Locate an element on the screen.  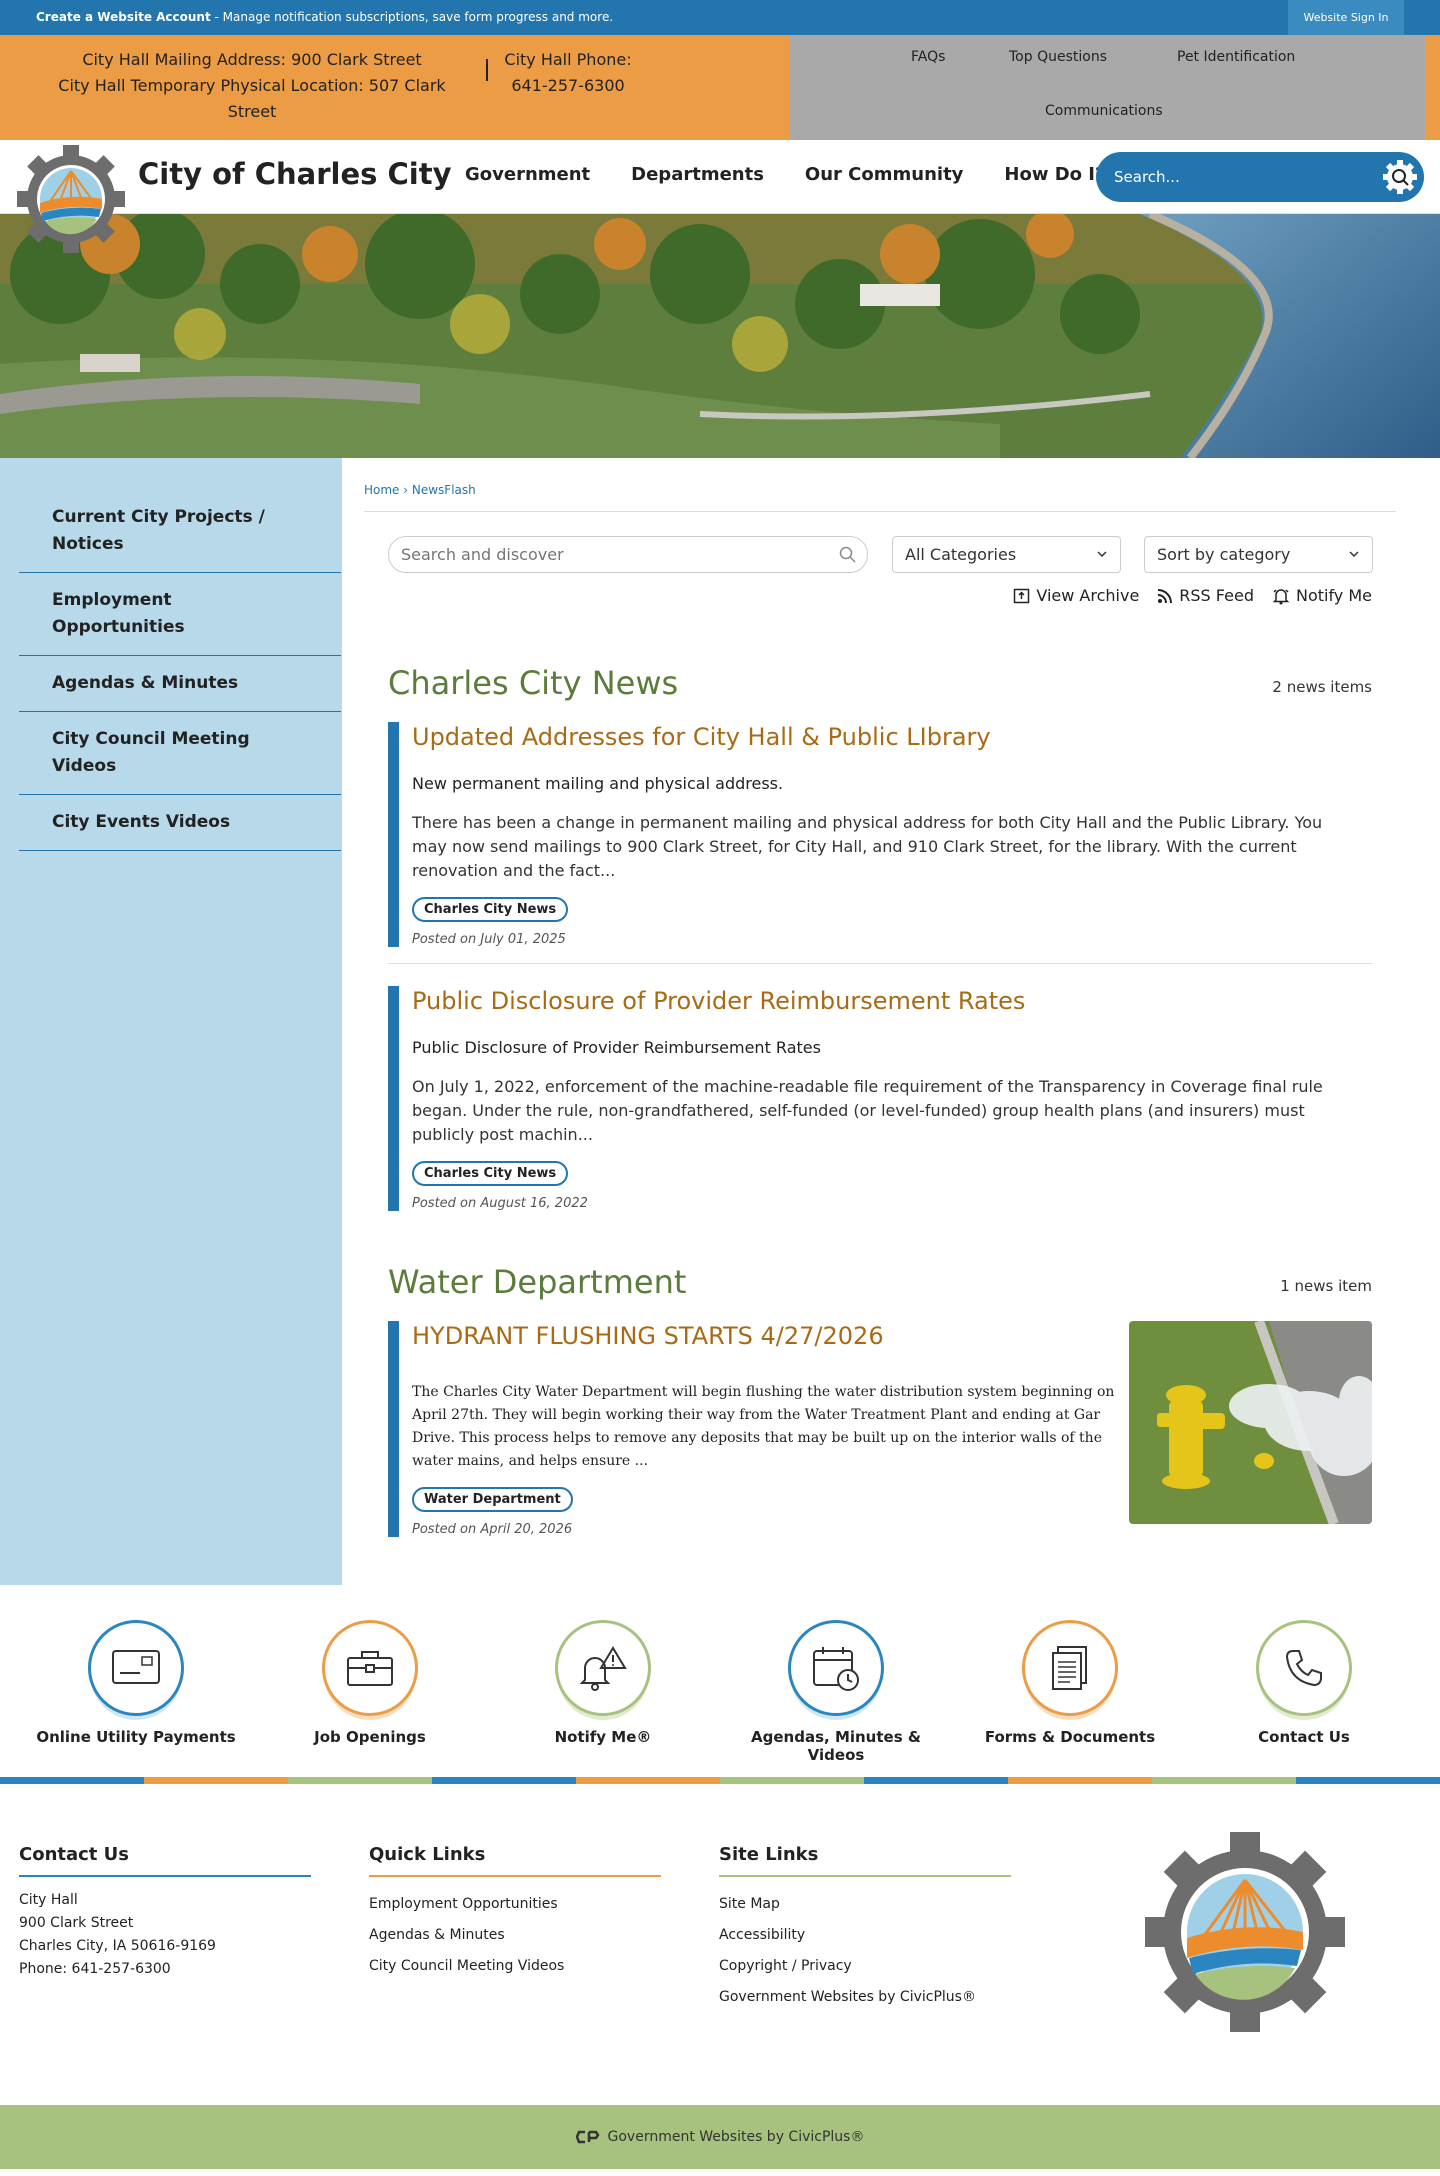
footer-contact-line: Charles City, IA 50616-9169 is located at coordinates (117, 1946).